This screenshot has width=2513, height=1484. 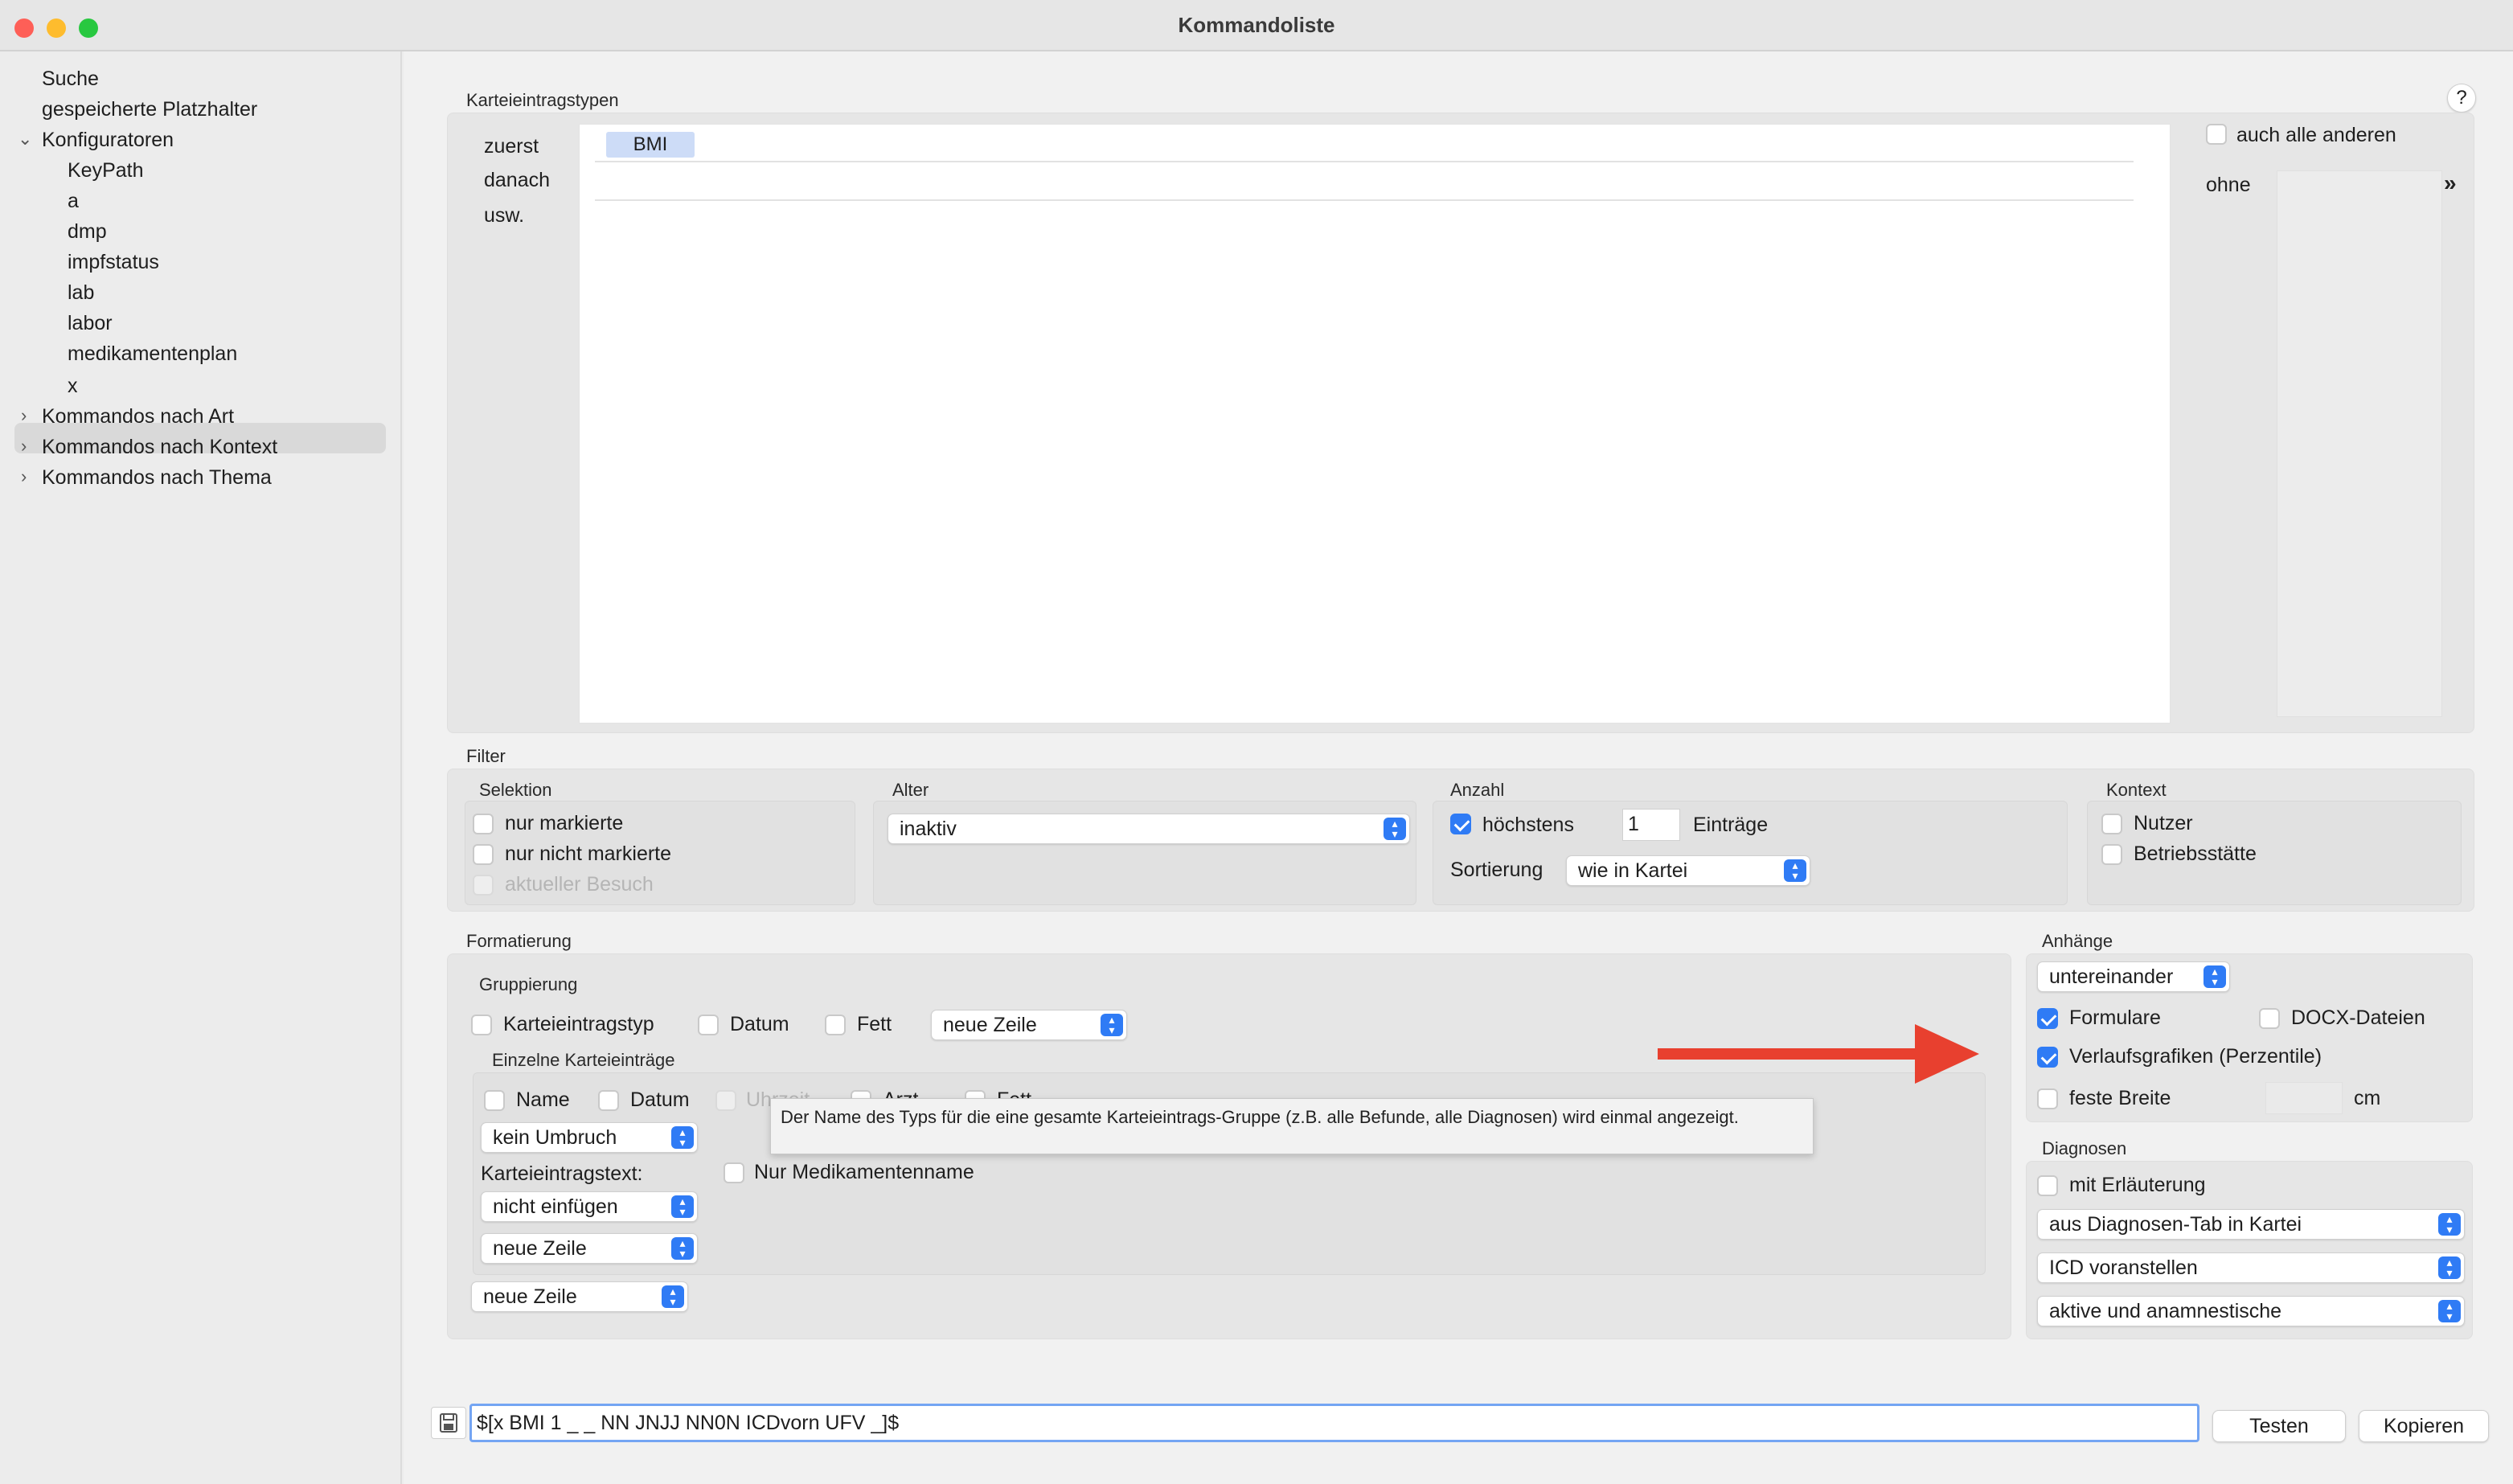 What do you see at coordinates (578, 1024) in the screenshot?
I see `group-type-label: Karteieintragstyp` at bounding box center [578, 1024].